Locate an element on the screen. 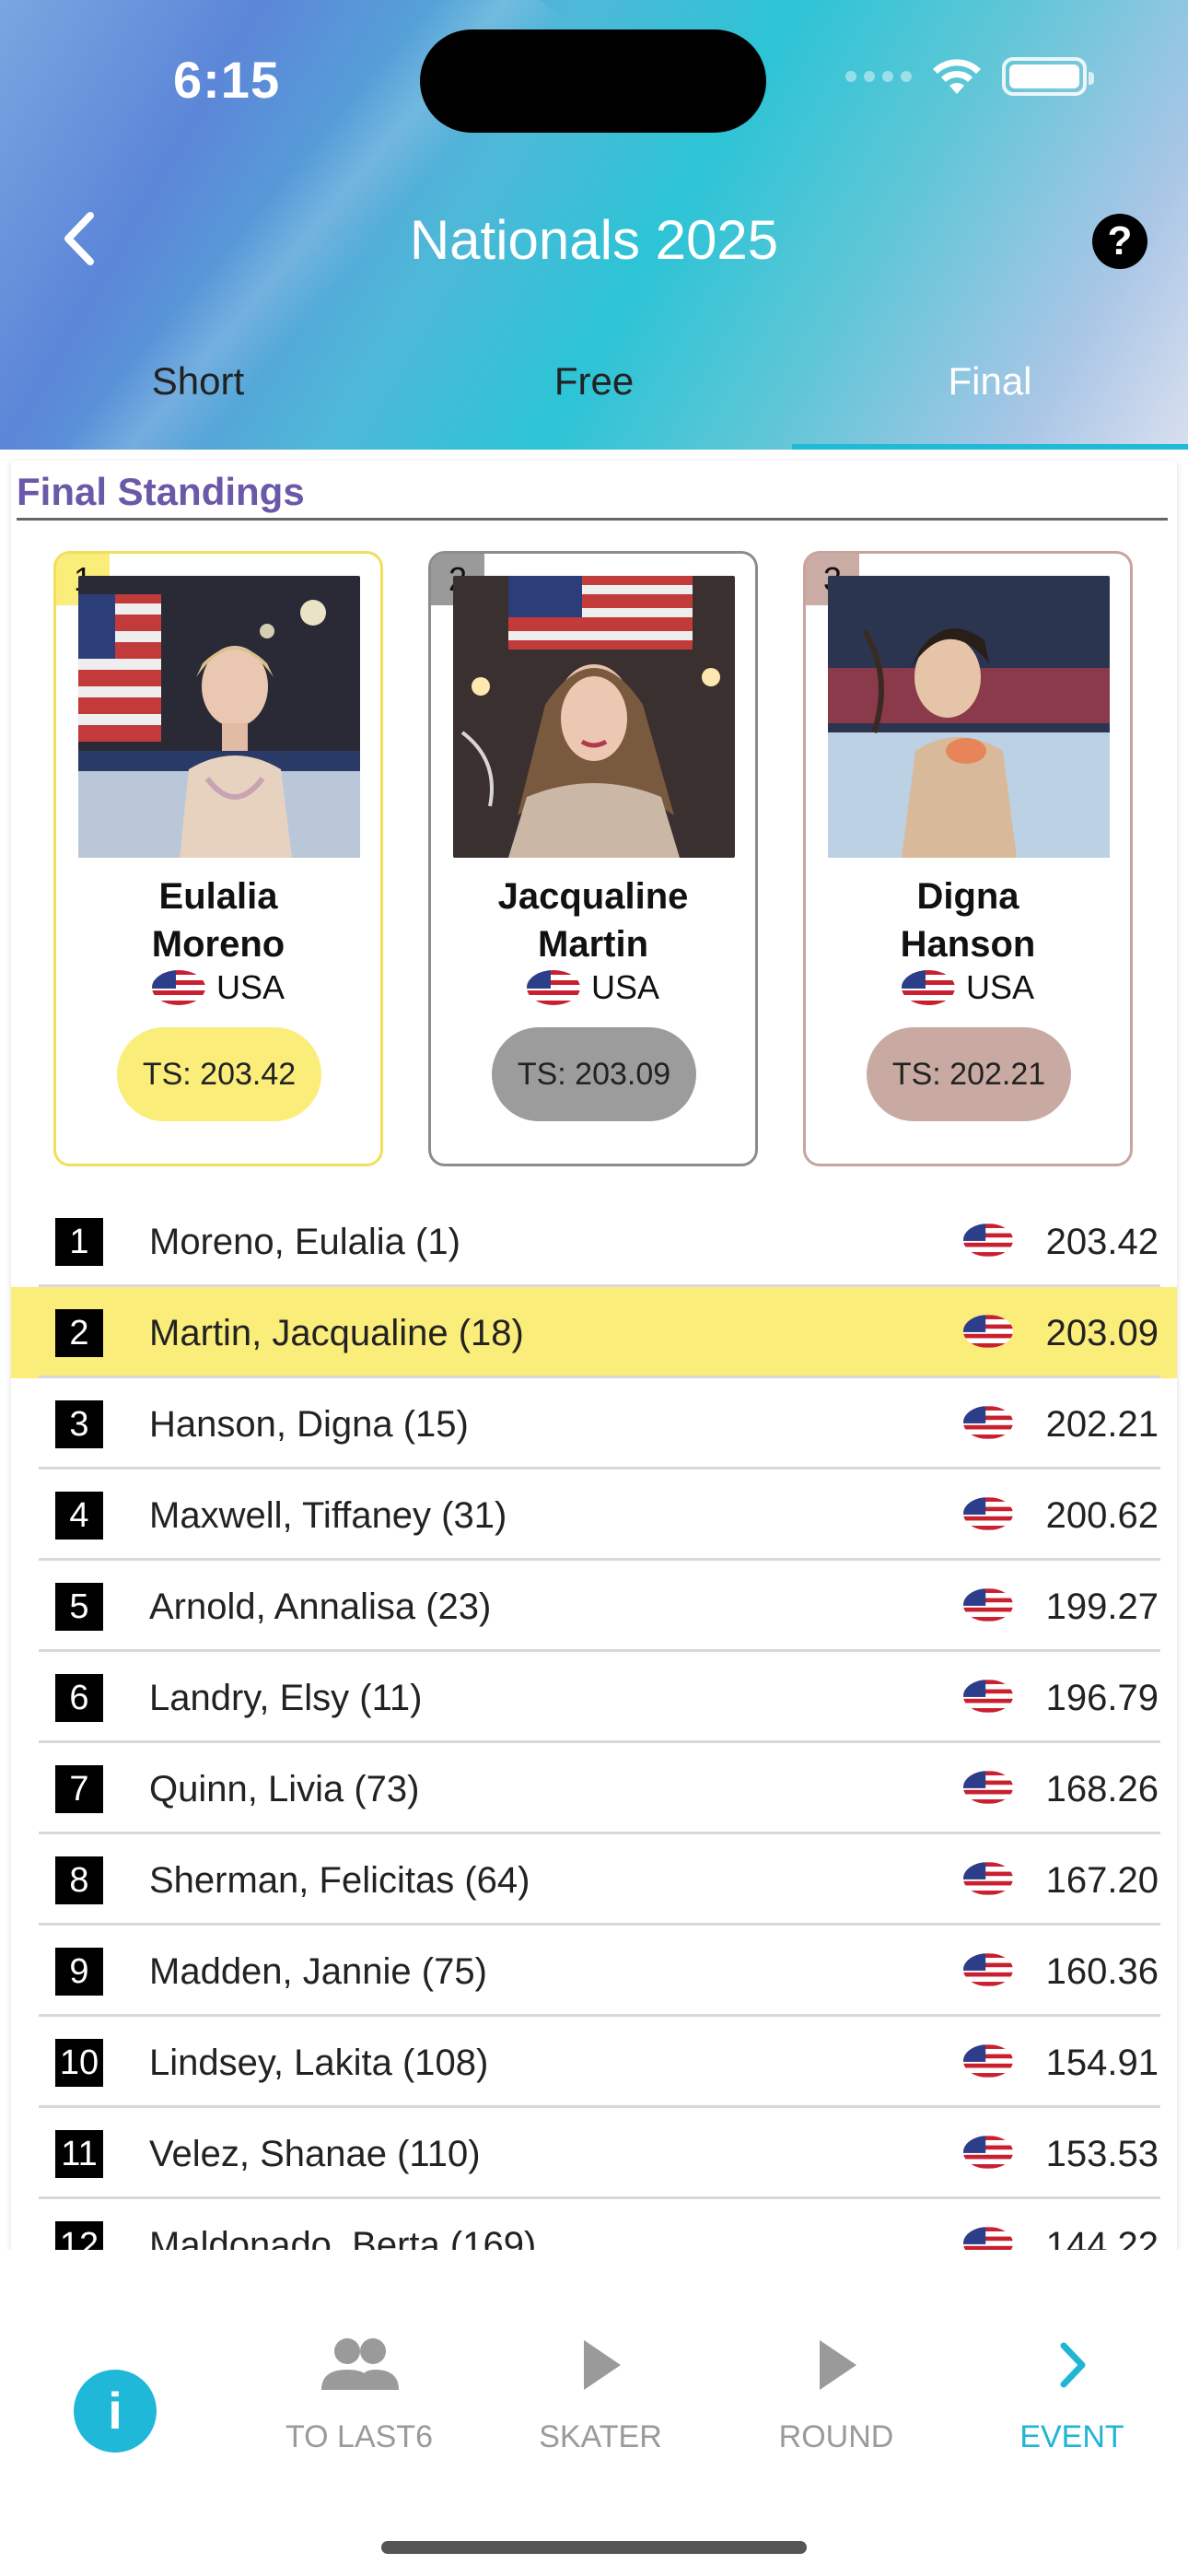 The height and width of the screenshot is (2576, 1188). podium-total-score: TS: 203.42 is located at coordinates (219, 1074).